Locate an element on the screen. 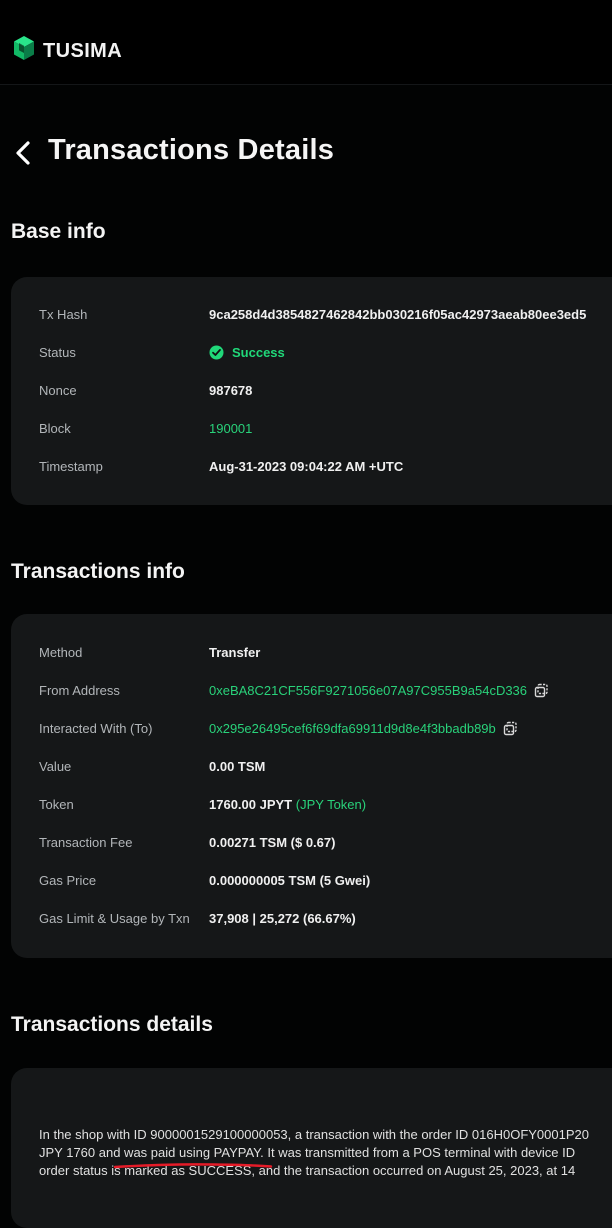  status-success-text: Success is located at coordinates (258, 352).